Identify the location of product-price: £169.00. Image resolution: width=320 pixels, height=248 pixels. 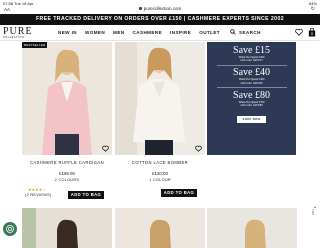
(67, 173).